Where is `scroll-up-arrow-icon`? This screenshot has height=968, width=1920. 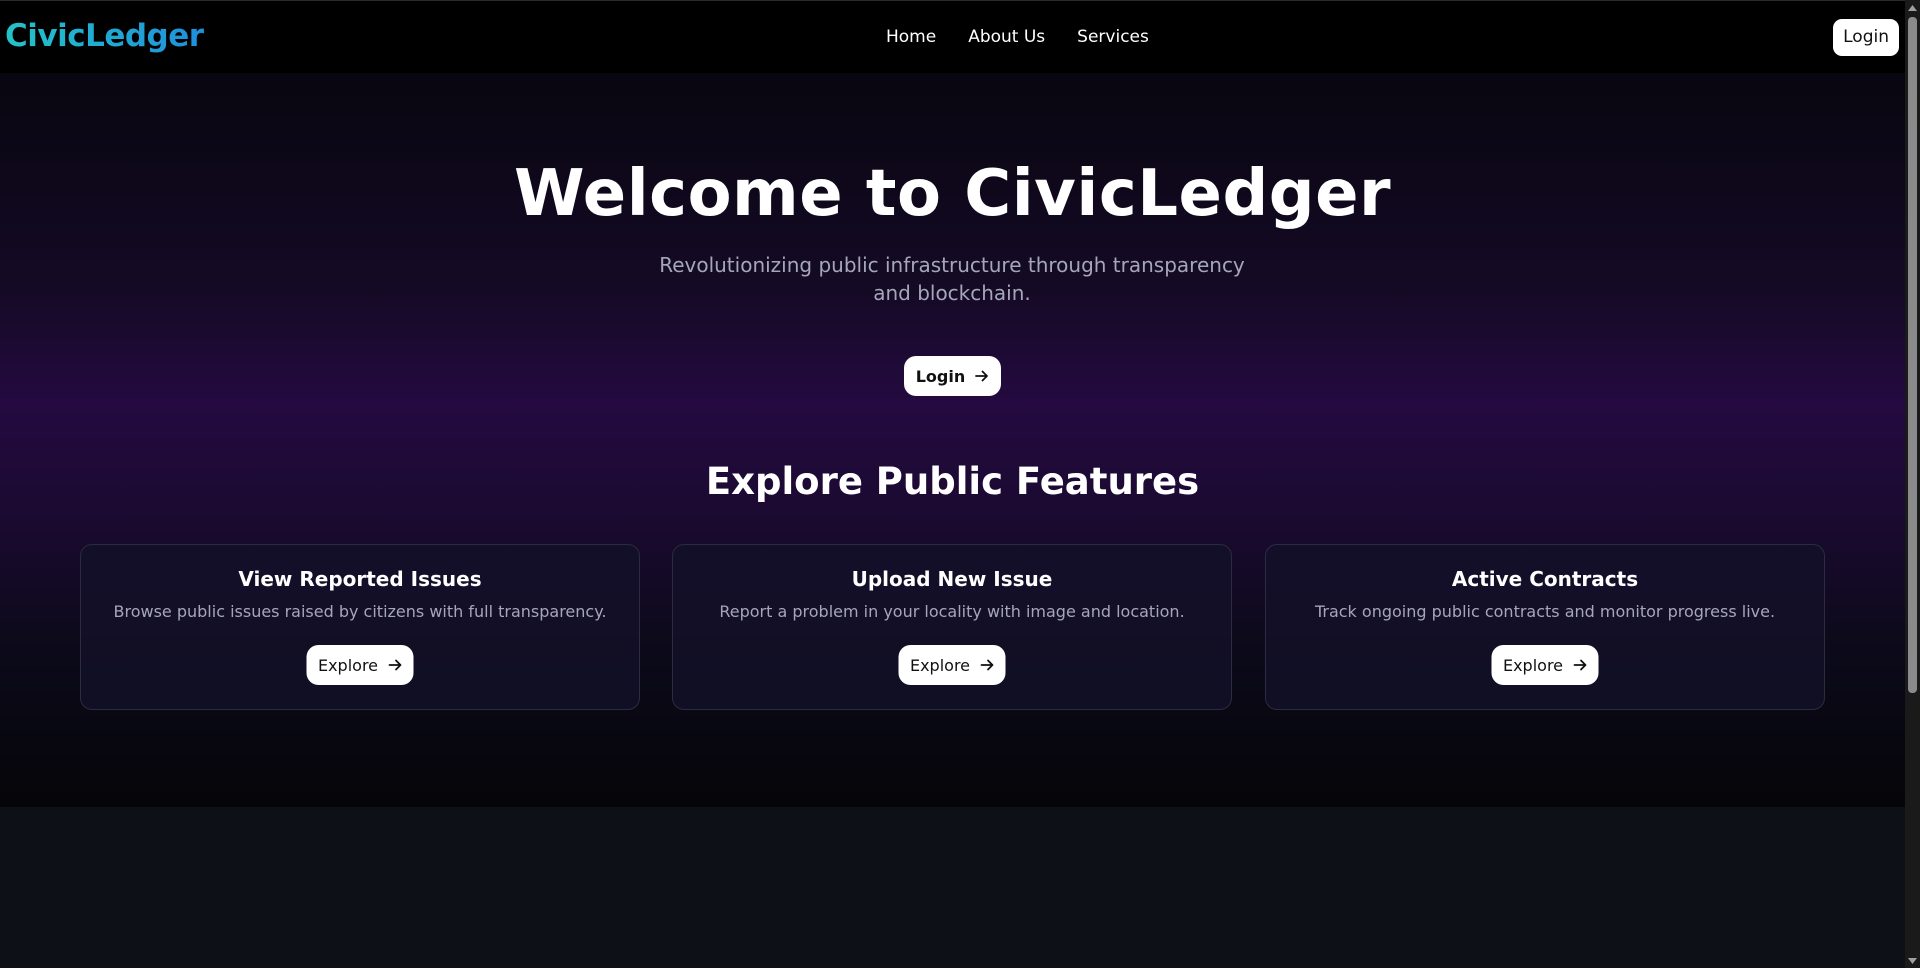 scroll-up-arrow-icon is located at coordinates (1912, 7).